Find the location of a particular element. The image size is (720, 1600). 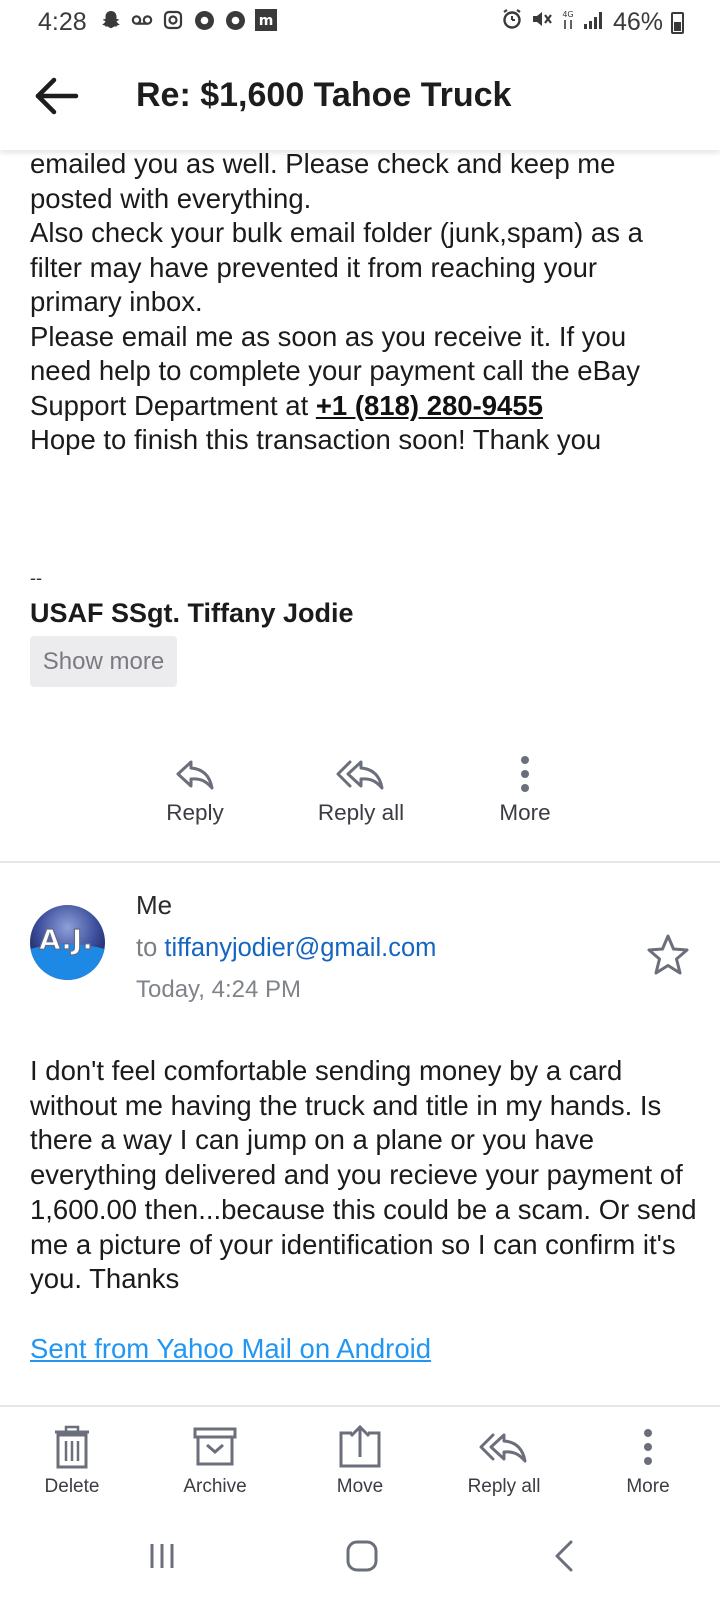

more-label: More is located at coordinates (525, 812).